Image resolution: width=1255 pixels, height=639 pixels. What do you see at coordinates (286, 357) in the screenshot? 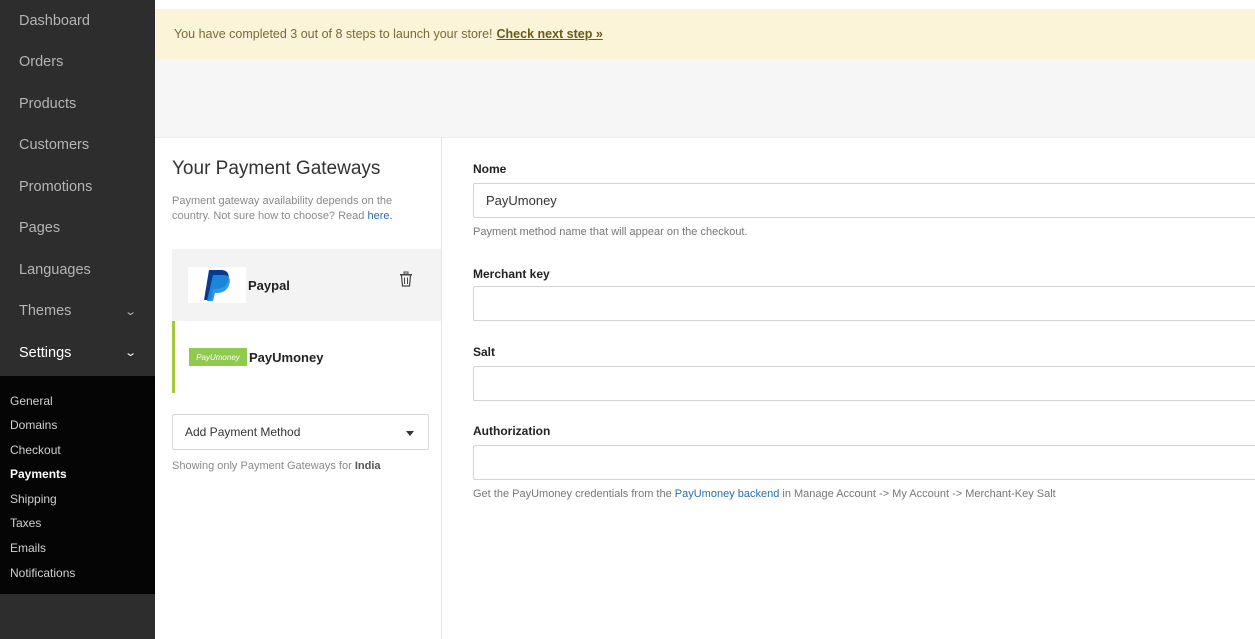
I see `gateway-name: PayUmoney` at bounding box center [286, 357].